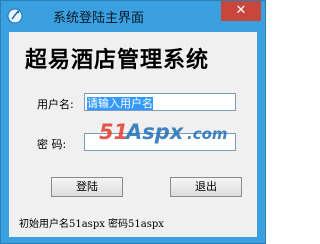  What do you see at coordinates (206, 187) in the screenshot?
I see `exit-button: 退出` at bounding box center [206, 187].